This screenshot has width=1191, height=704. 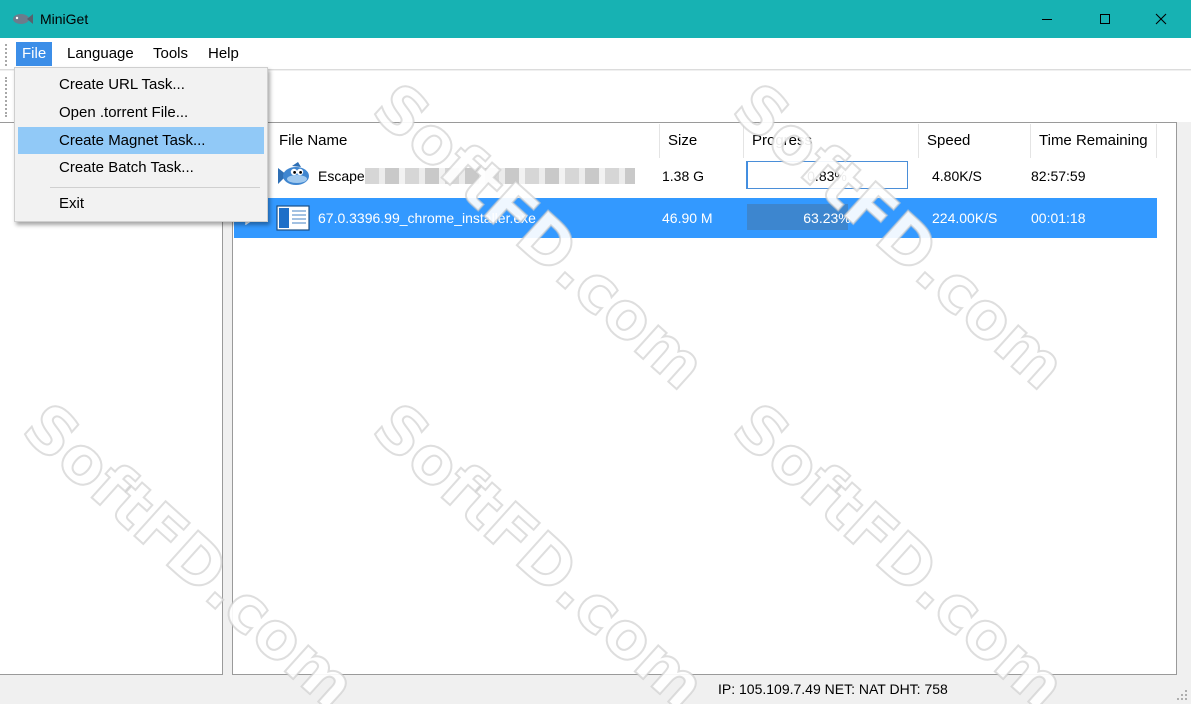 What do you see at coordinates (1182, 695) in the screenshot?
I see `resize-grip-icon` at bounding box center [1182, 695].